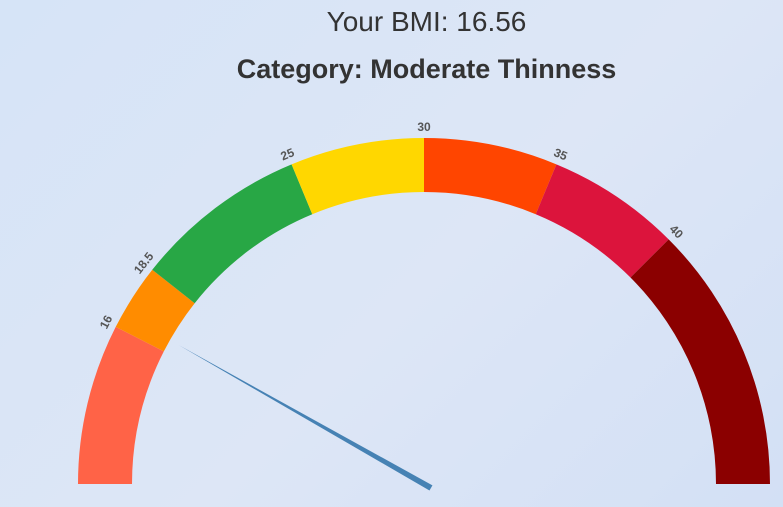 This screenshot has height=507, width=783. I want to click on gauge-tick-label-0: 16, so click(106, 322).